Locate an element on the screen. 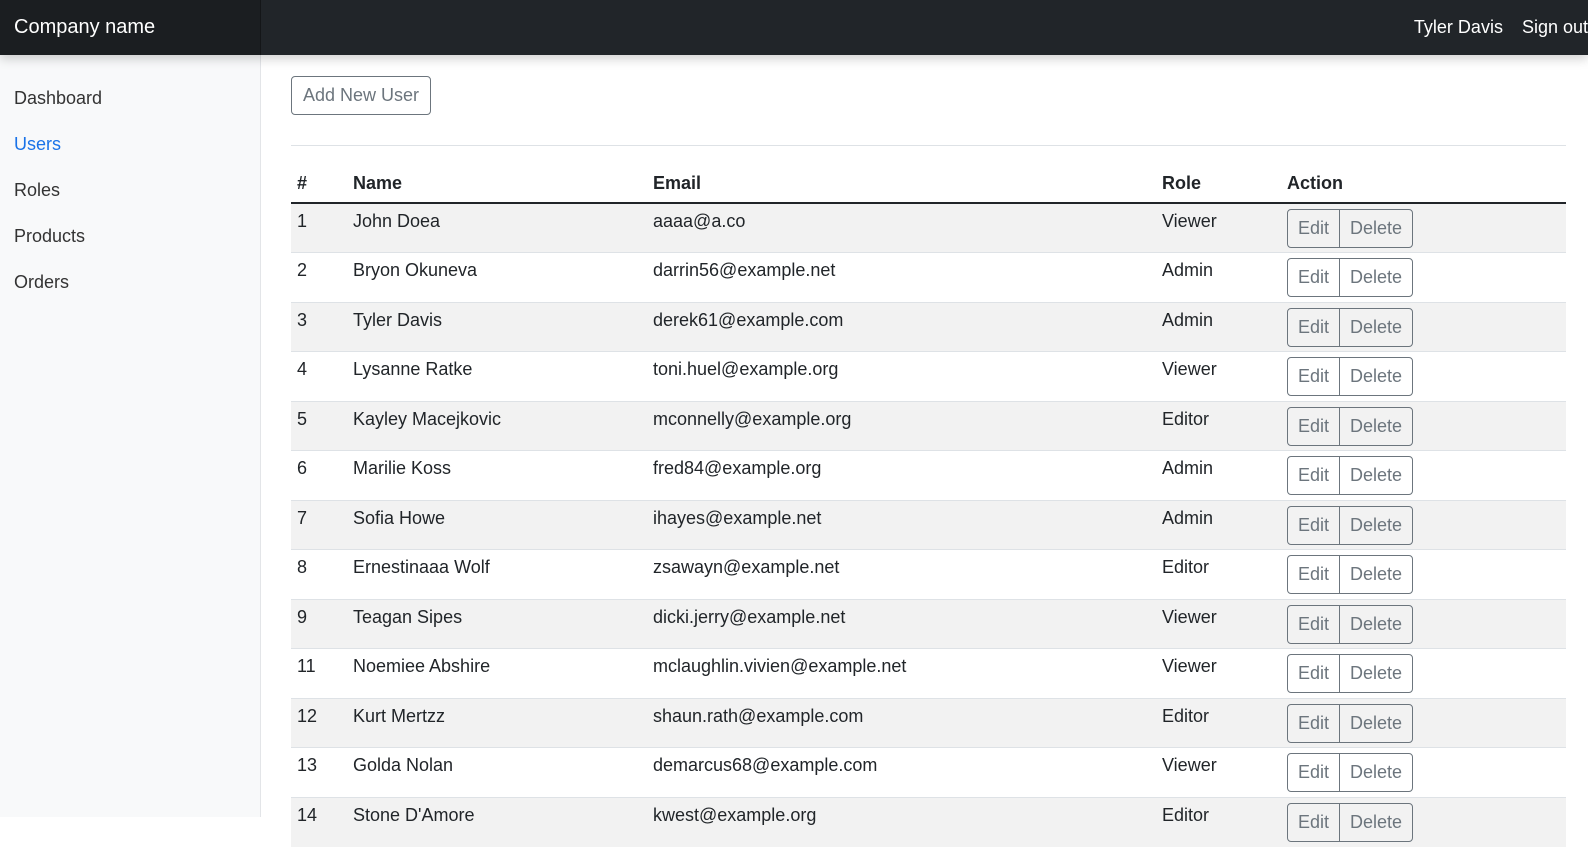  cell-name: John Doea is located at coordinates (497, 227).